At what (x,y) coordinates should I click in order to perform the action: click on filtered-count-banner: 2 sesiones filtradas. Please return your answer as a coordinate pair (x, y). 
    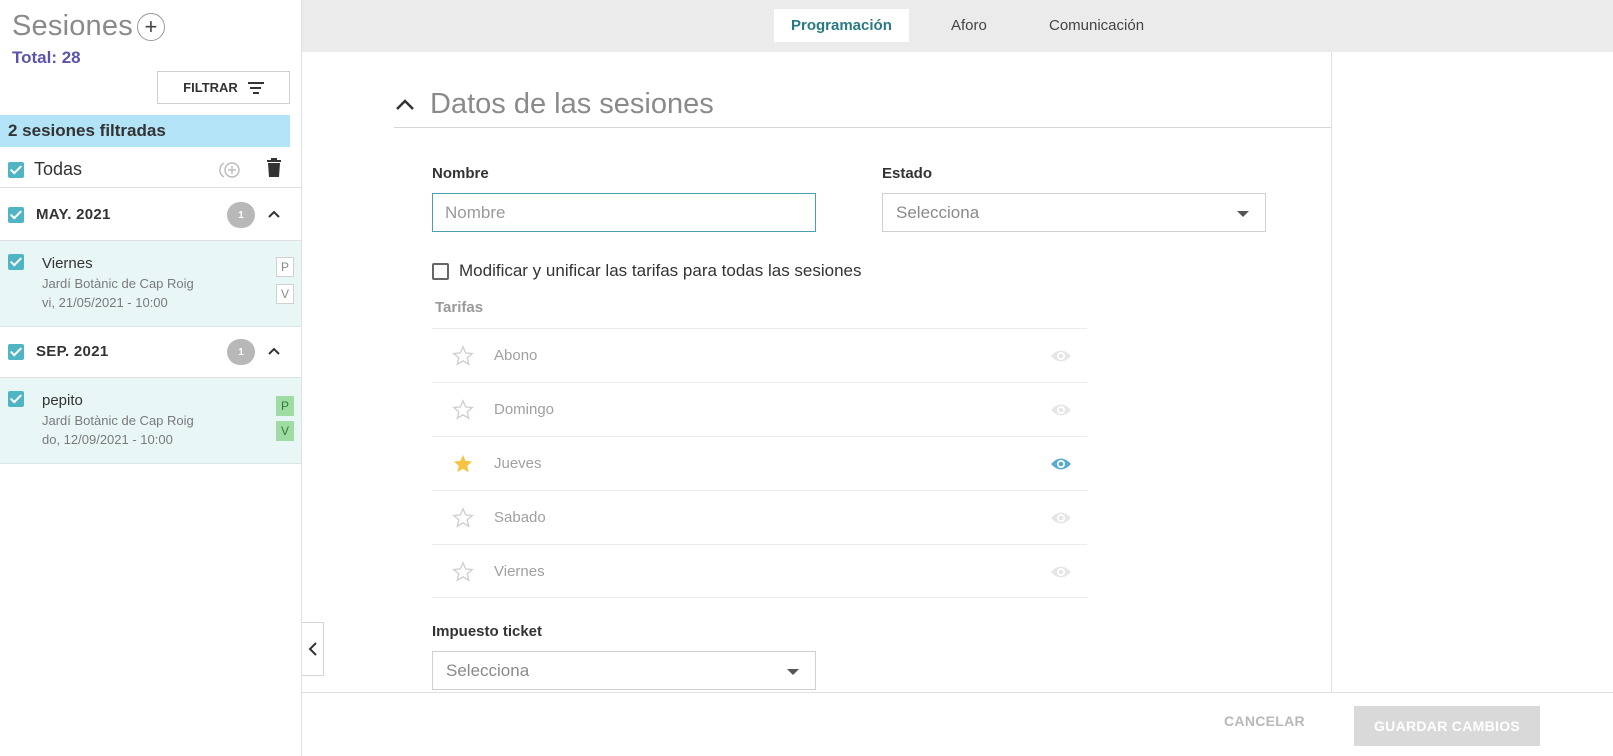
    Looking at the image, I should click on (145, 131).